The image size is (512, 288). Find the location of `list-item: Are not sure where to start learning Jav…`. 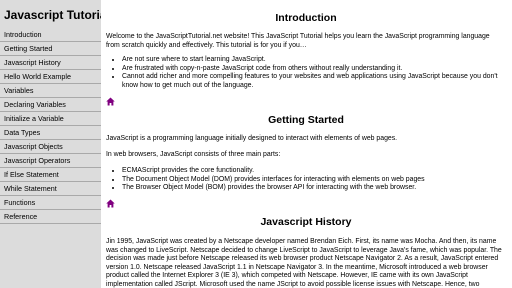

list-item: Are not sure where to start learning Jav… is located at coordinates (312, 60).